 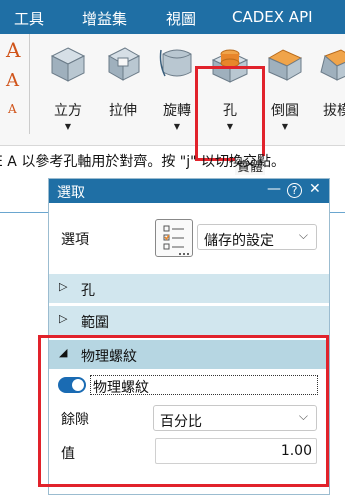 I want to click on tool-revolve: 旋轉 ▼, so click(x=177, y=86).